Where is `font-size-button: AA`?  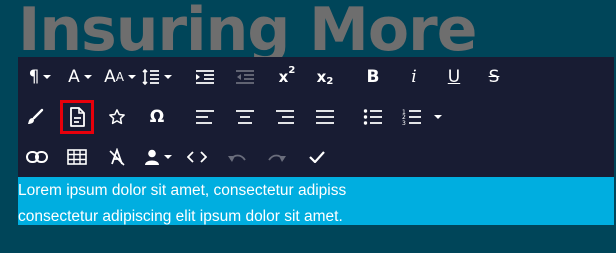
font-size-button: AA is located at coordinates (120, 77).